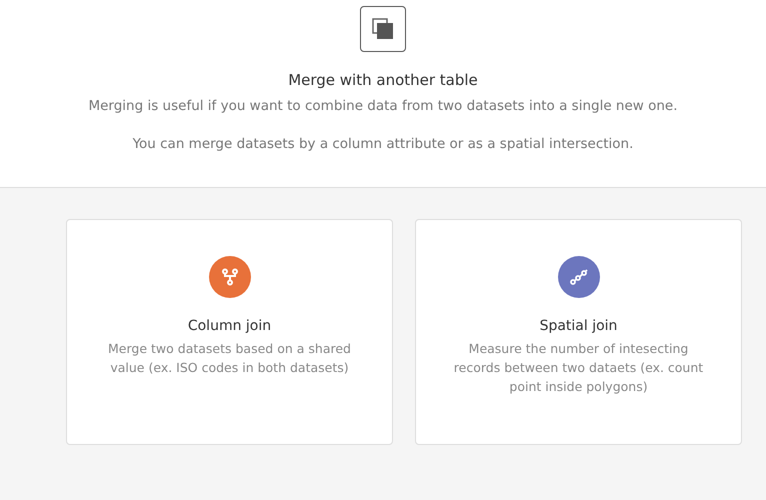 Image resolution: width=766 pixels, height=500 pixels. I want to click on option-description: Measure the number of intesecting records between two dataets (ex. count point inside polygons), so click(578, 368).